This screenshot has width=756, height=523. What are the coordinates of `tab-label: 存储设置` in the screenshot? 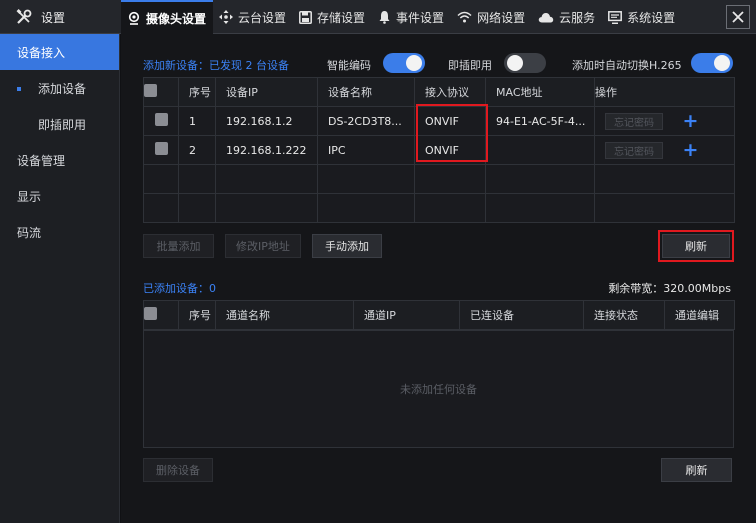 It's located at (341, 17).